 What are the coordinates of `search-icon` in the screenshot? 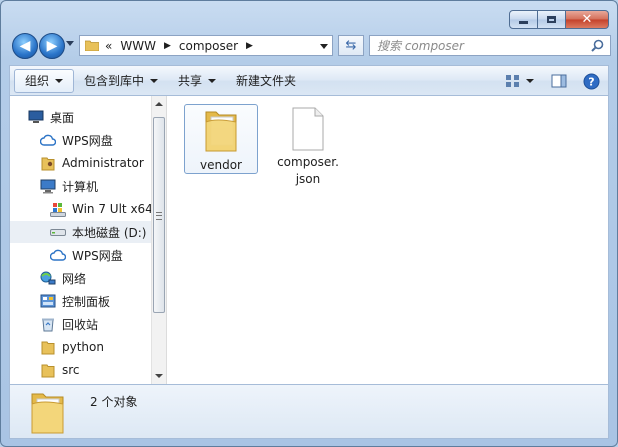 It's located at (597, 45).